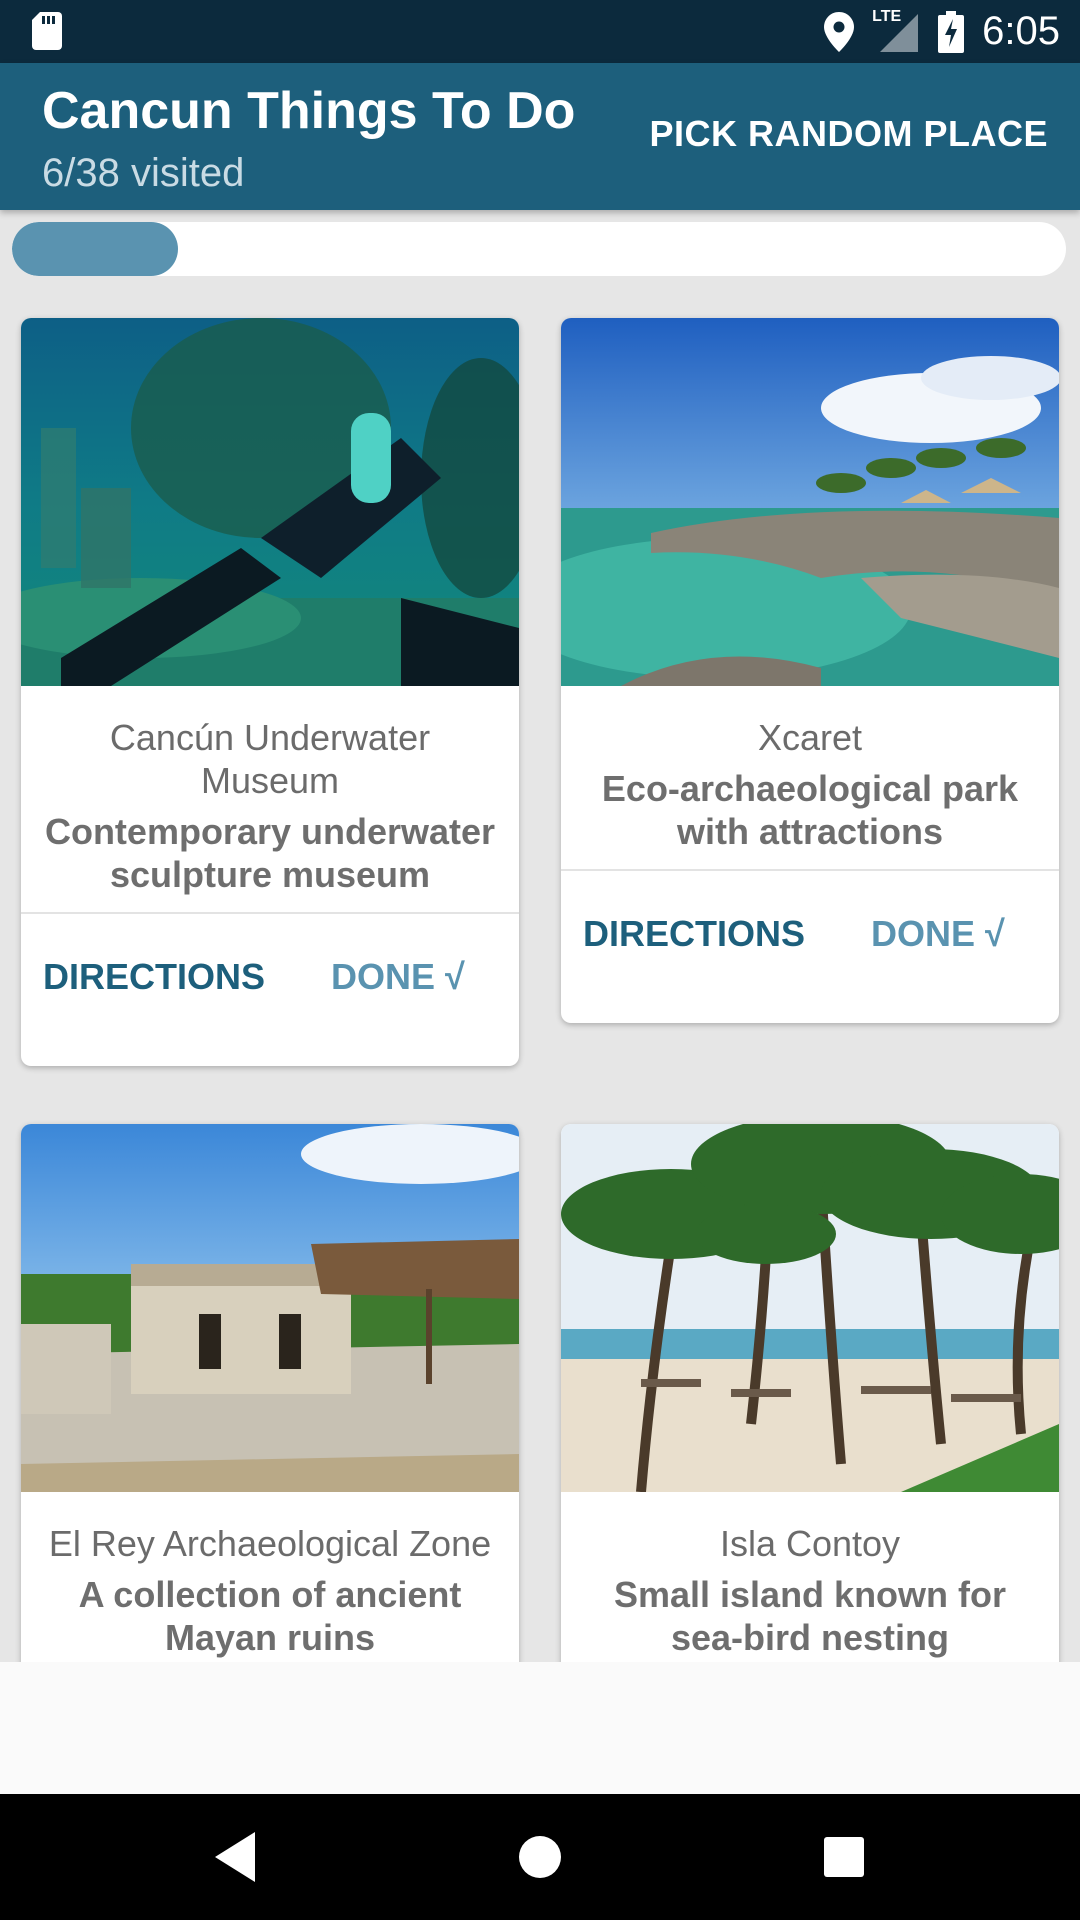  I want to click on page-title: Cancun Things To Do, so click(309, 111).